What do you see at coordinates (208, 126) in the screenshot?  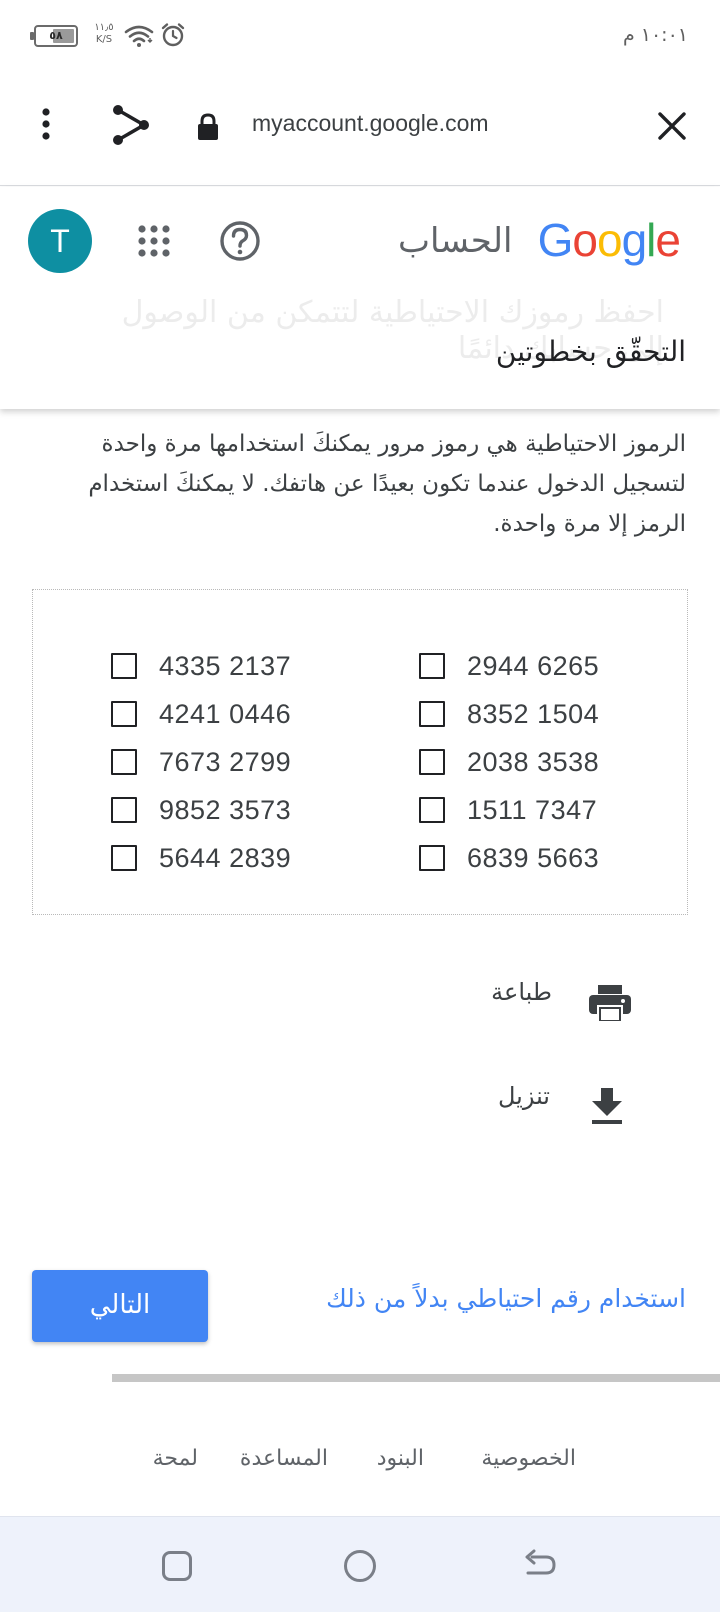 I see `lock-icon` at bounding box center [208, 126].